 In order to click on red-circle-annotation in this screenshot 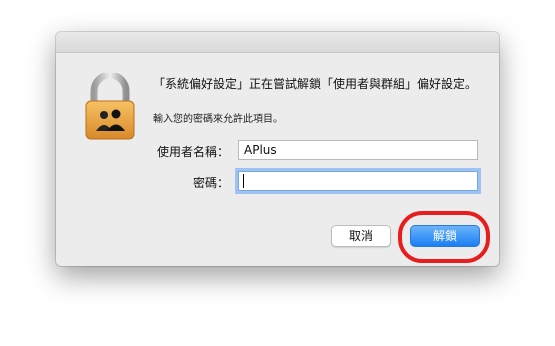, I will do `click(444, 237)`.